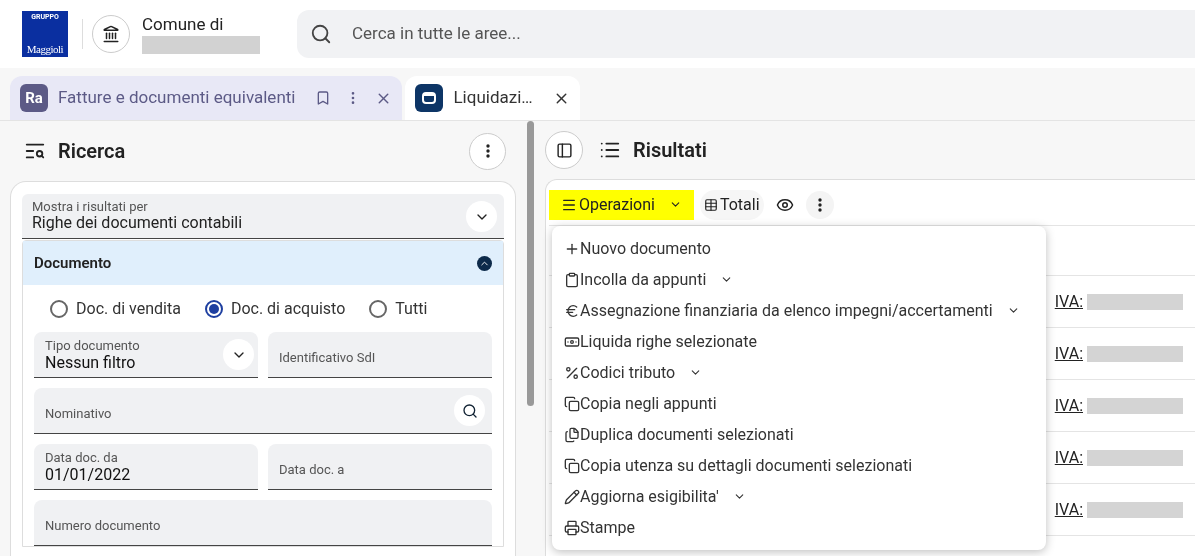  I want to click on field-label: Tipo documento, so click(92, 345).